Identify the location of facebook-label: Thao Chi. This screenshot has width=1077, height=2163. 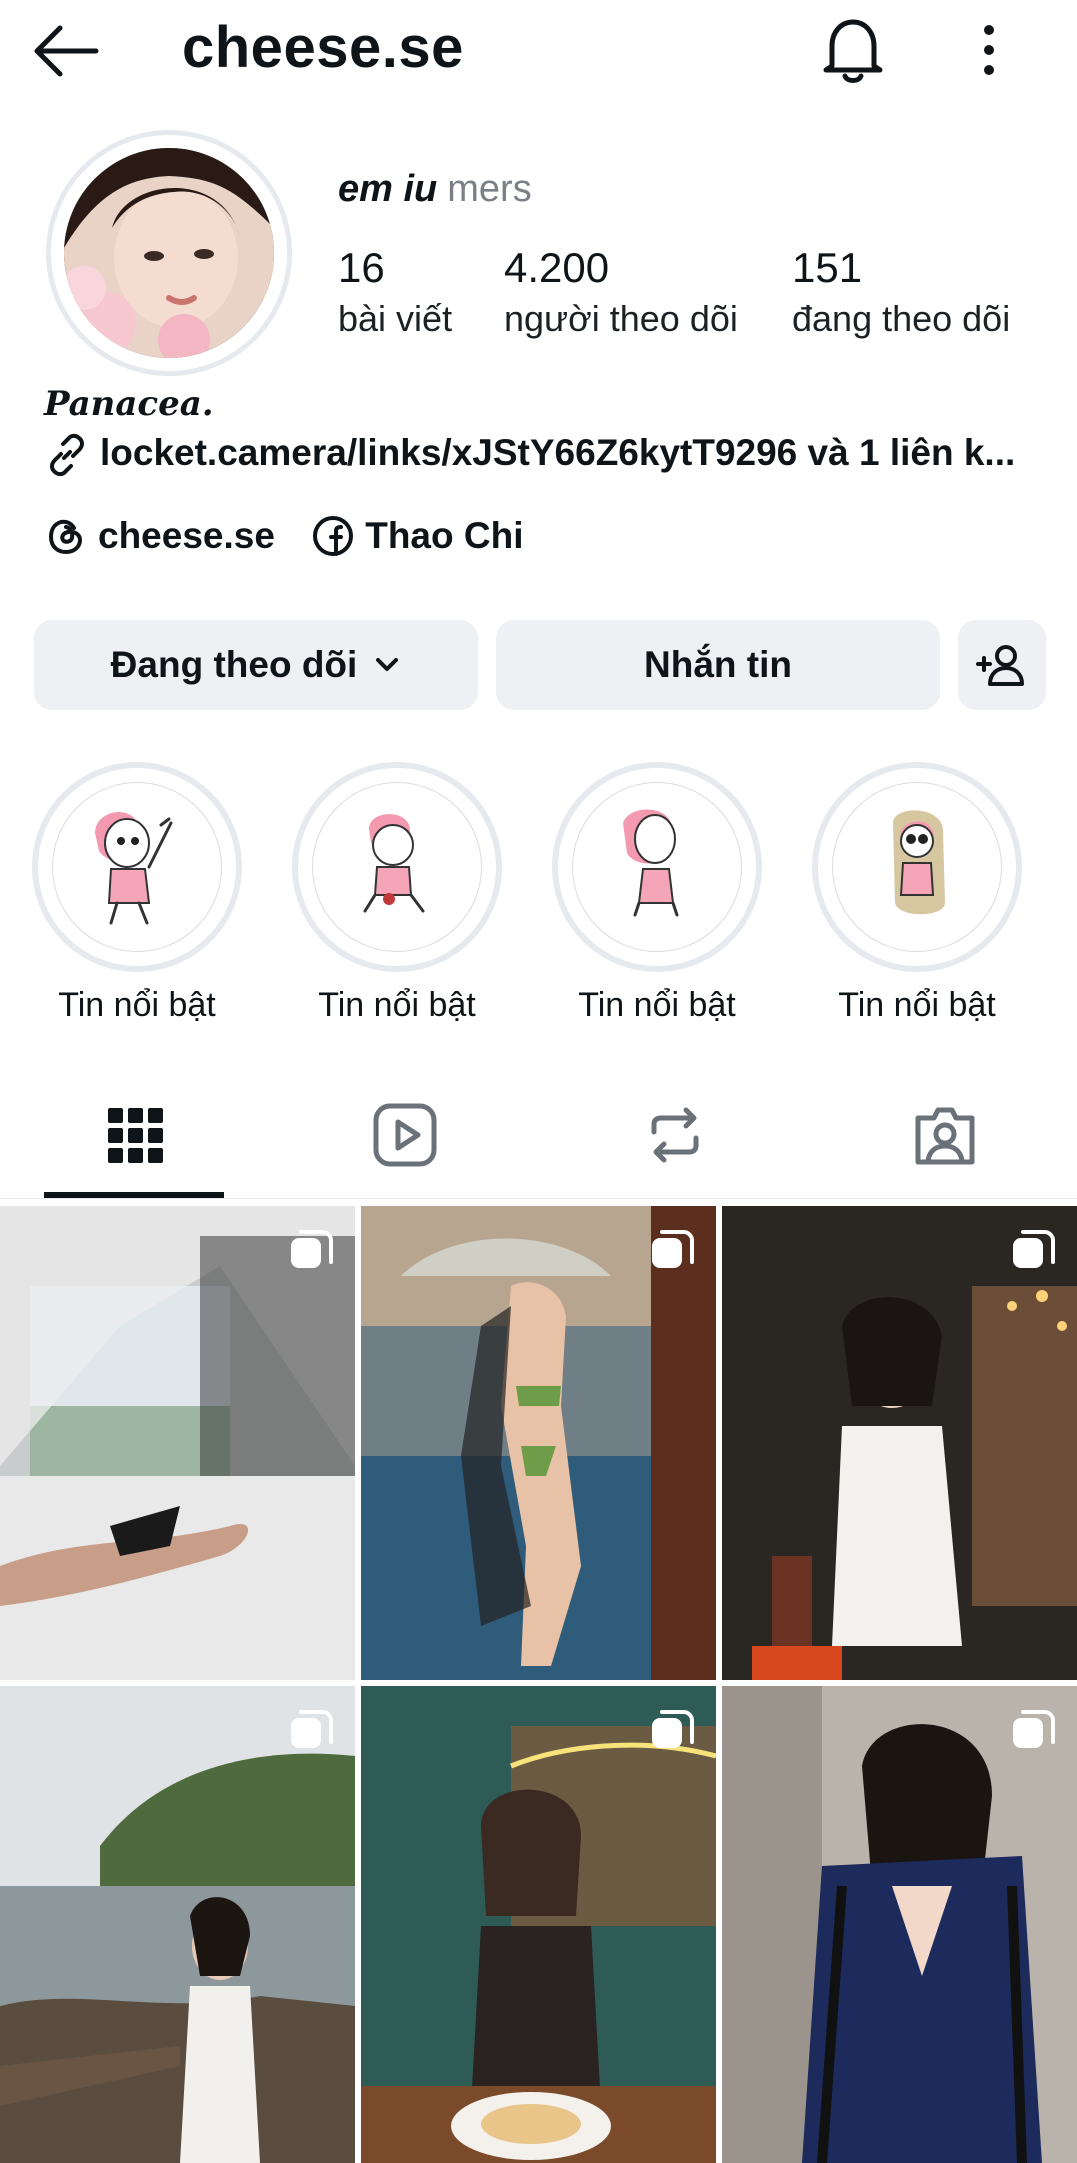
(444, 536).